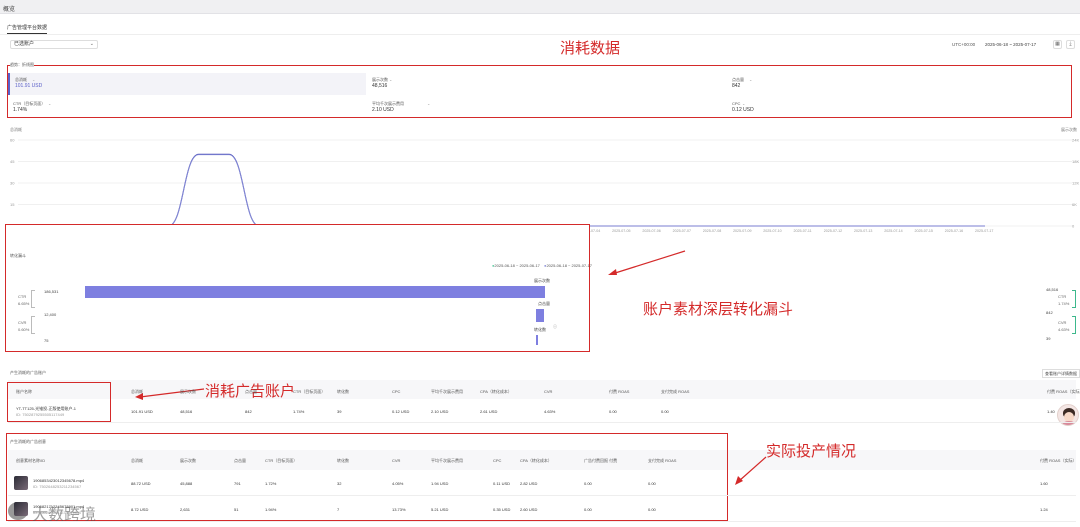 The width and height of the screenshot is (1080, 527). I want to click on x-tick-label: 2025-07-05, so click(621, 231).